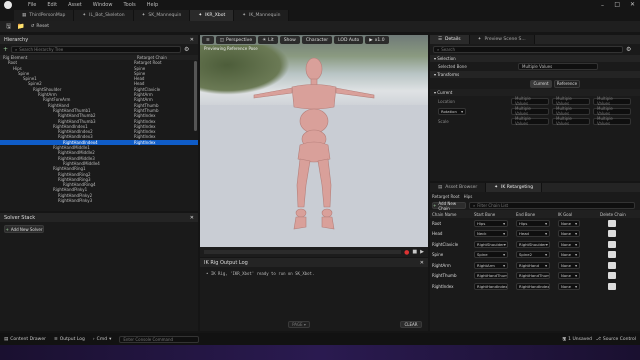 The image size is (640, 360). Describe the element at coordinates (612, 111) in the screenshot. I see `rotation-z: Multiple Values` at that location.